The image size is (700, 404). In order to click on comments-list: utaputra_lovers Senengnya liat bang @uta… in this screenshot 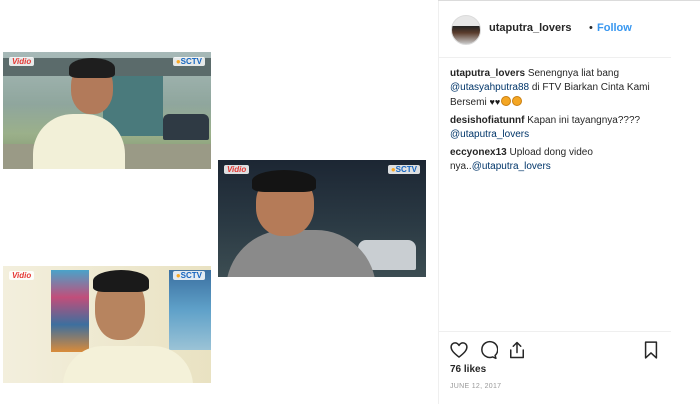, I will do `click(555, 122)`.